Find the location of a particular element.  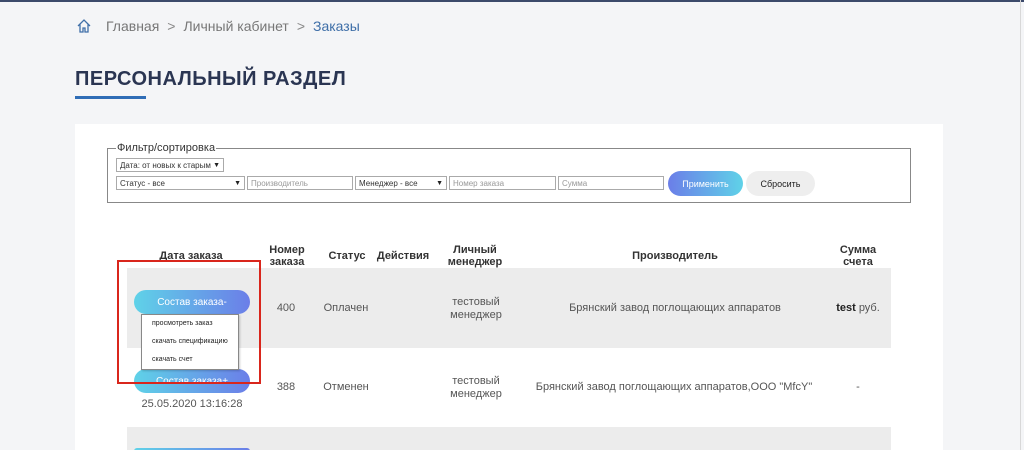

order-number: 388 is located at coordinates (286, 387).